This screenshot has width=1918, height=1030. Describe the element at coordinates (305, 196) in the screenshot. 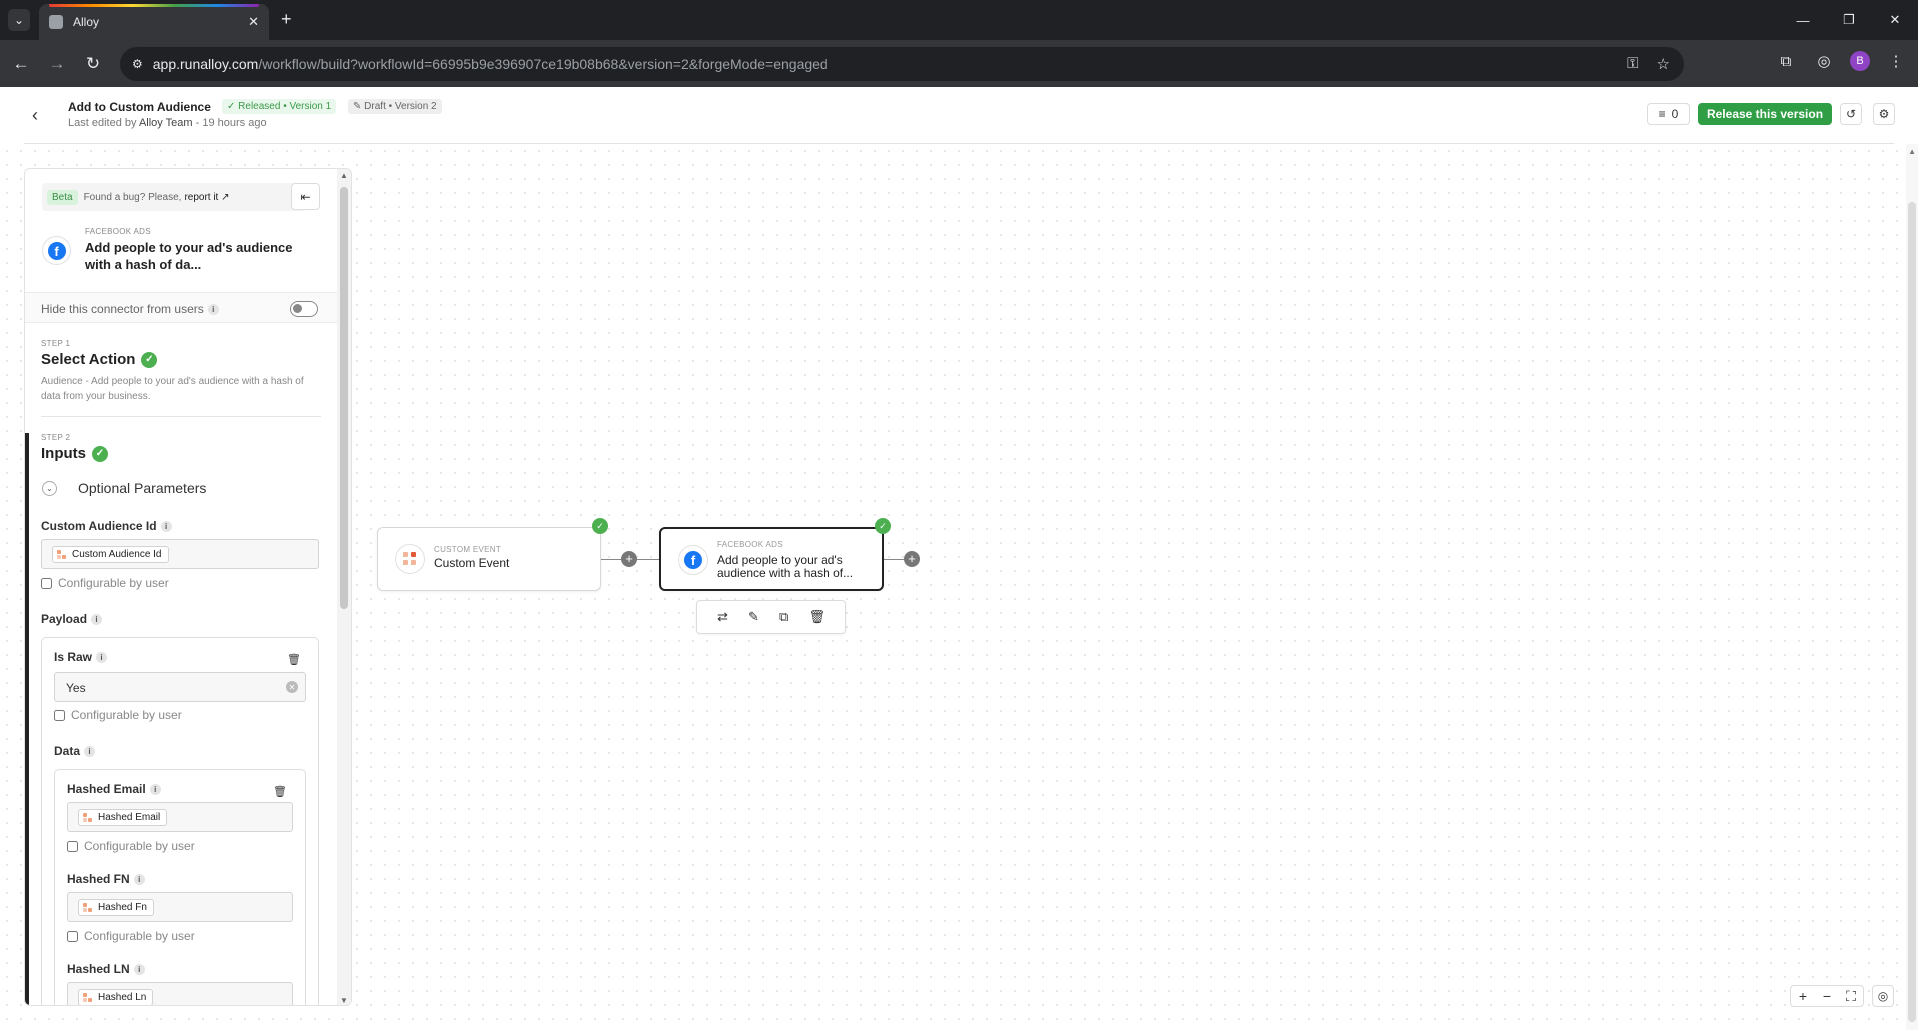

I see `collapse-panel-icon: ⇤` at that location.